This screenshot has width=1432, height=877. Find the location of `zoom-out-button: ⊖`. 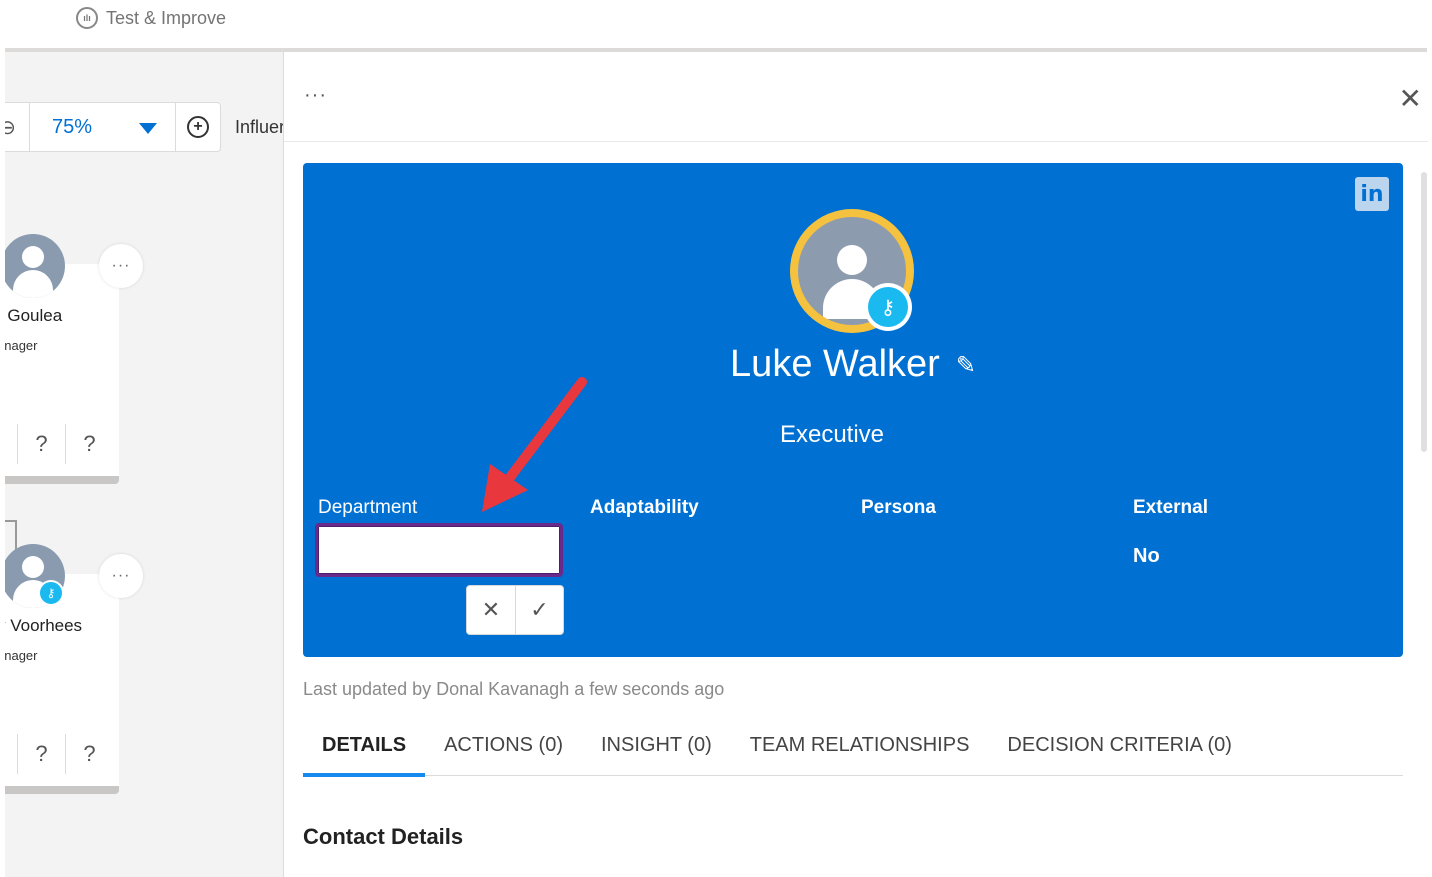

zoom-out-button: ⊖ is located at coordinates (17, 127).